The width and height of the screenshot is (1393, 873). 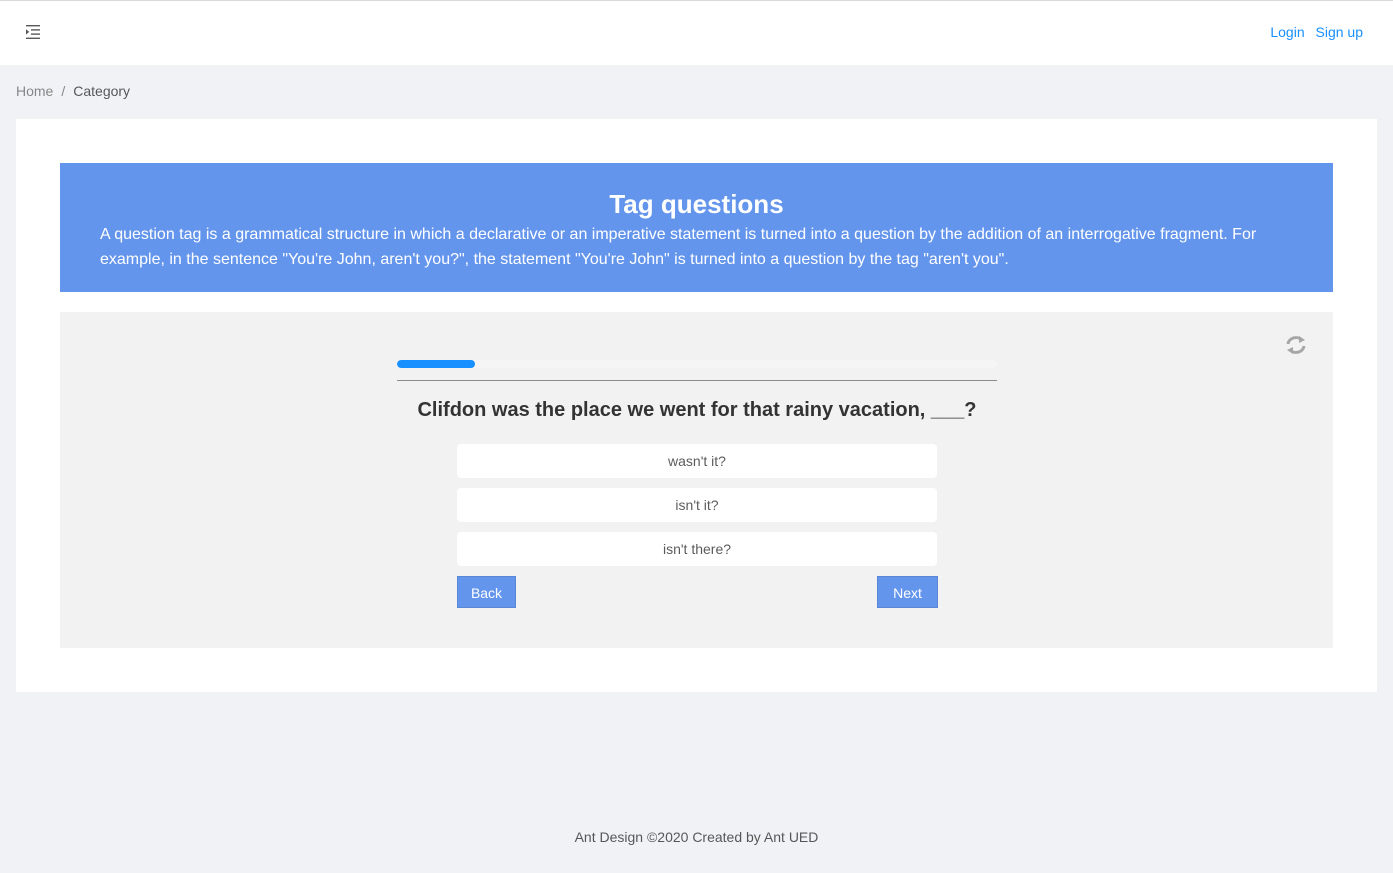 I want to click on next-button: Next, so click(x=907, y=592).